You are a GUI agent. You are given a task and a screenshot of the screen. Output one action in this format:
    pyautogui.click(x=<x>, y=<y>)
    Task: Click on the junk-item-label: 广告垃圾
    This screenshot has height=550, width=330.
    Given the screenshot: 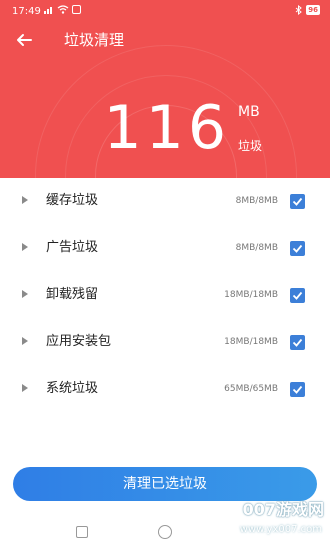 What is the action you would take?
    pyautogui.click(x=72, y=247)
    